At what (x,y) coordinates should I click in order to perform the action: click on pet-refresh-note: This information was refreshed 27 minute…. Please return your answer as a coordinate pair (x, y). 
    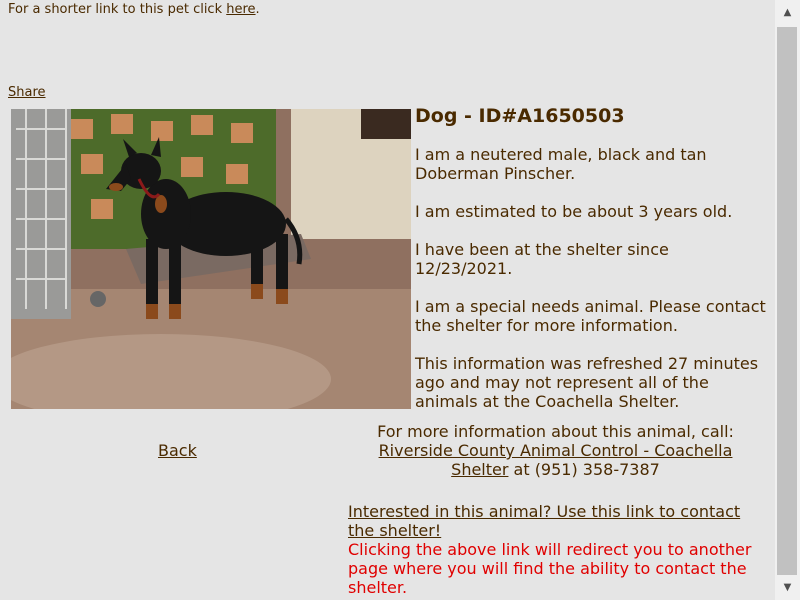
    Looking at the image, I should click on (587, 382).